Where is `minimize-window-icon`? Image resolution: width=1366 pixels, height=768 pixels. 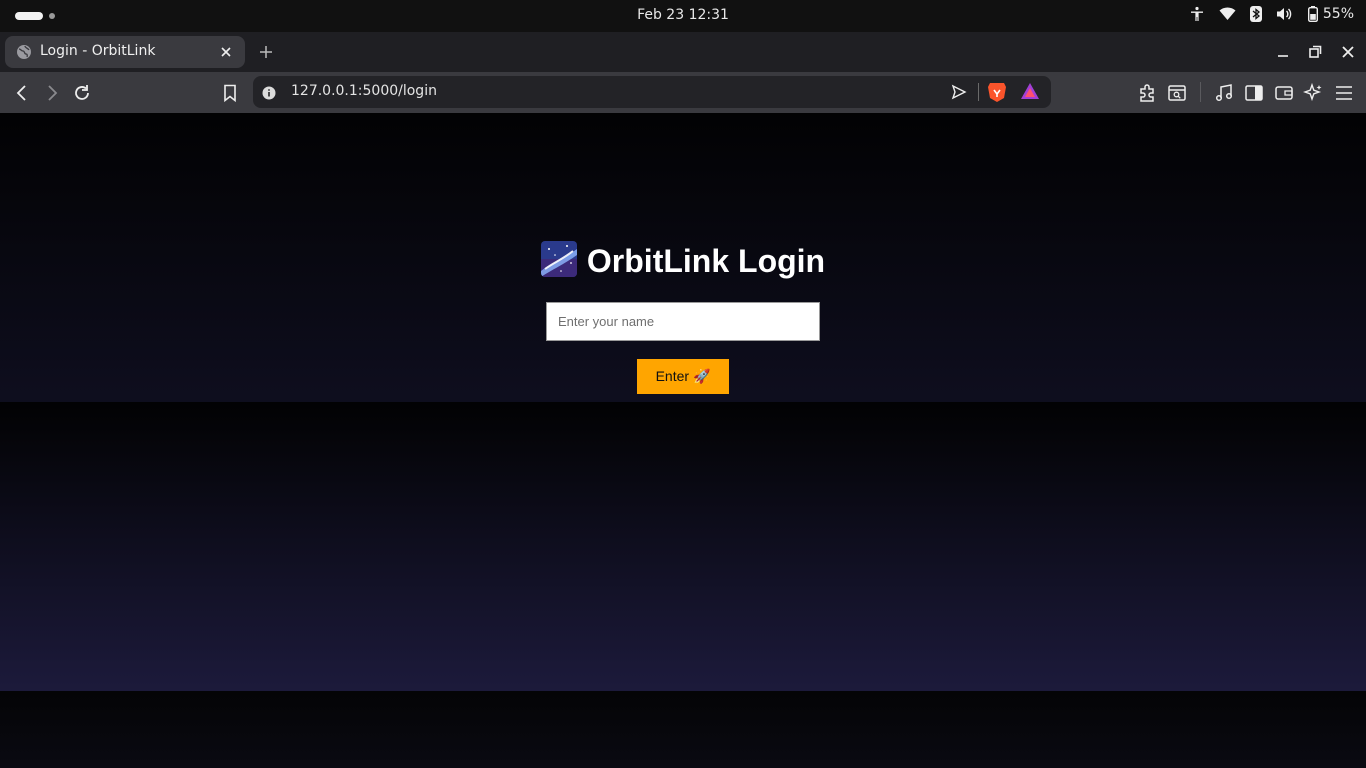 minimize-window-icon is located at coordinates (1283, 52).